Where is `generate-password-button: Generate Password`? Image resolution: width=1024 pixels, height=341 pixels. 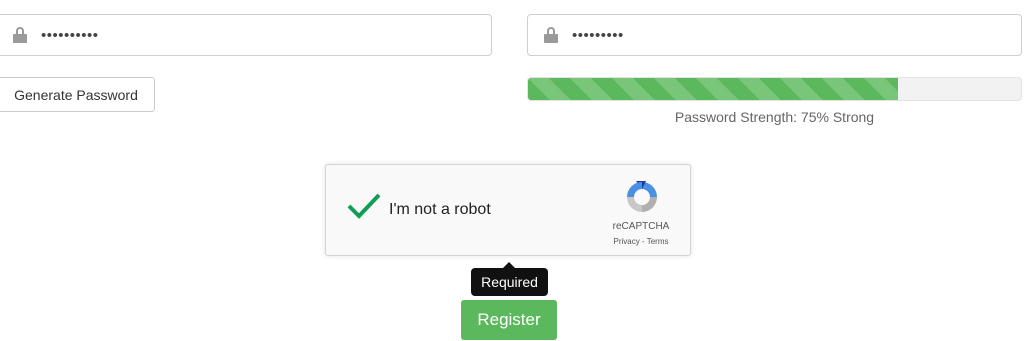
generate-password-button: Generate Password is located at coordinates (77, 94).